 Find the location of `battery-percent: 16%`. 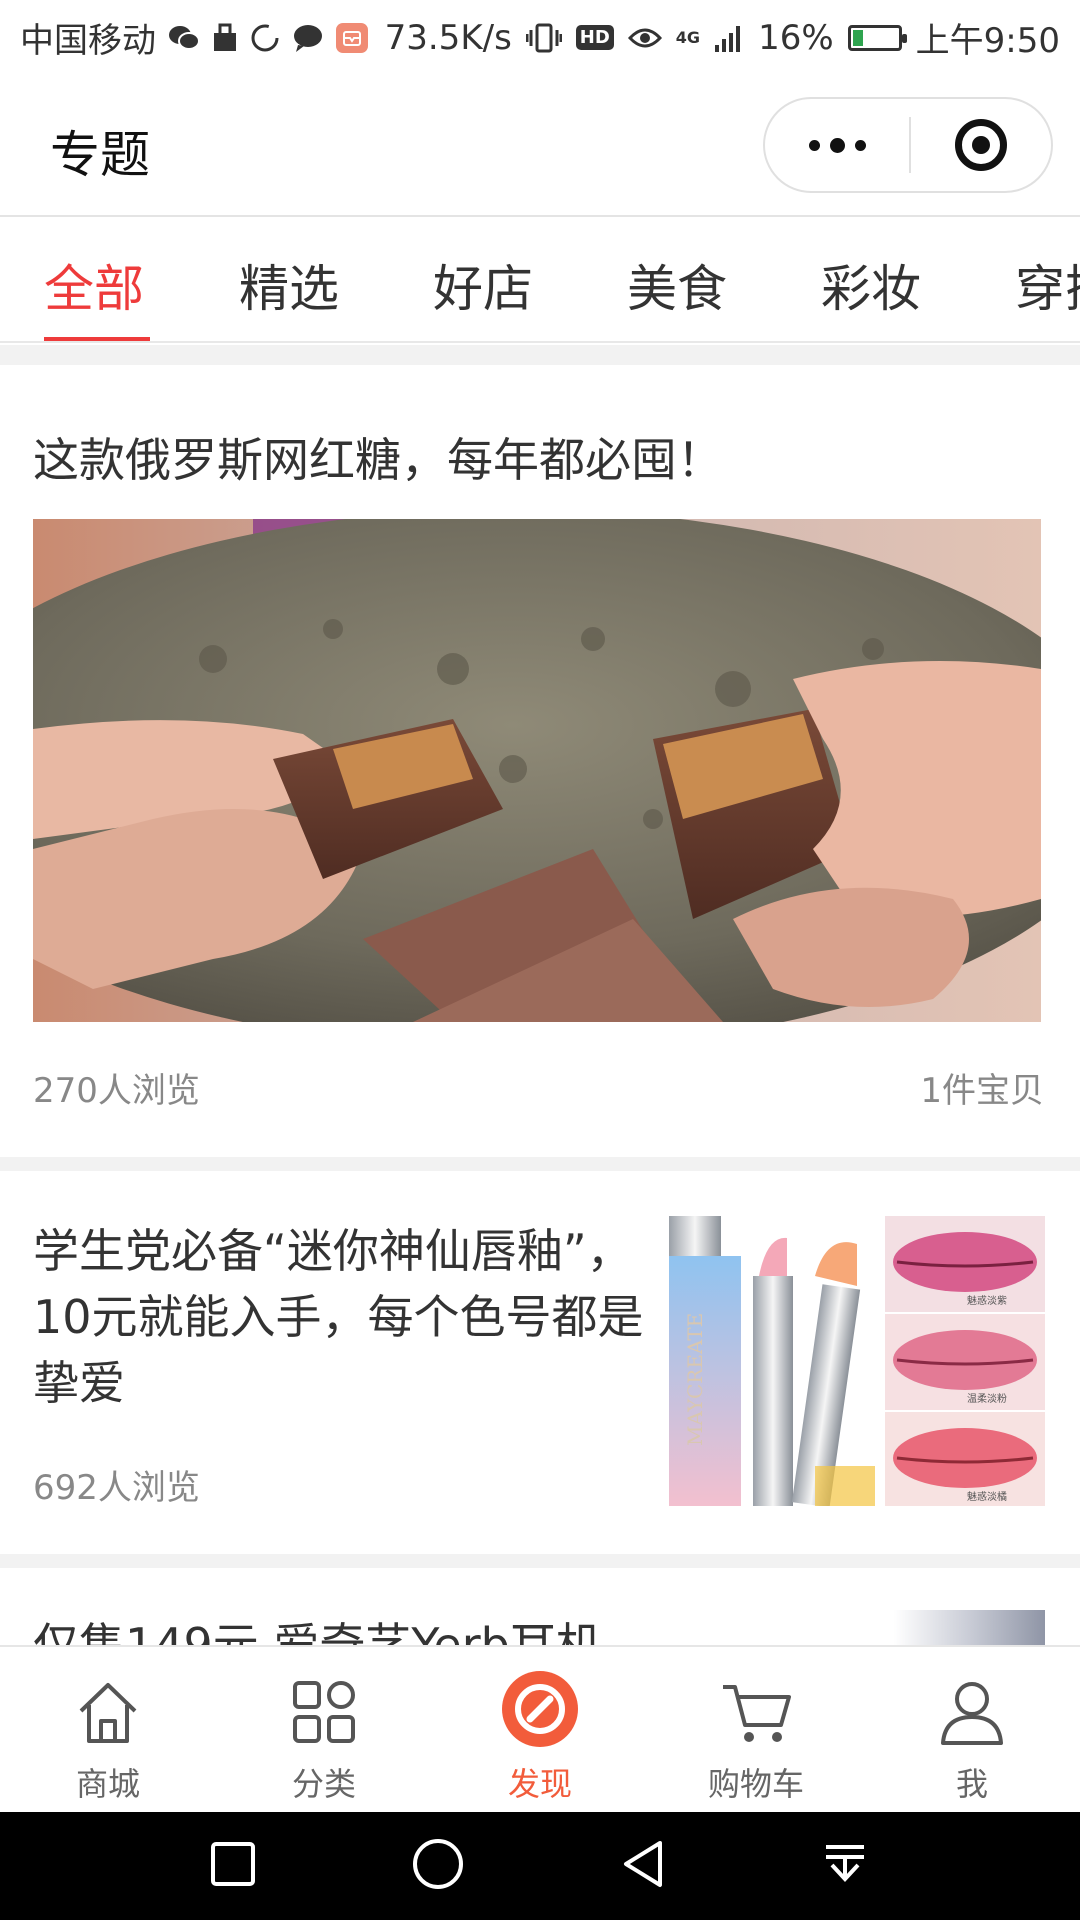

battery-percent: 16% is located at coordinates (796, 37).